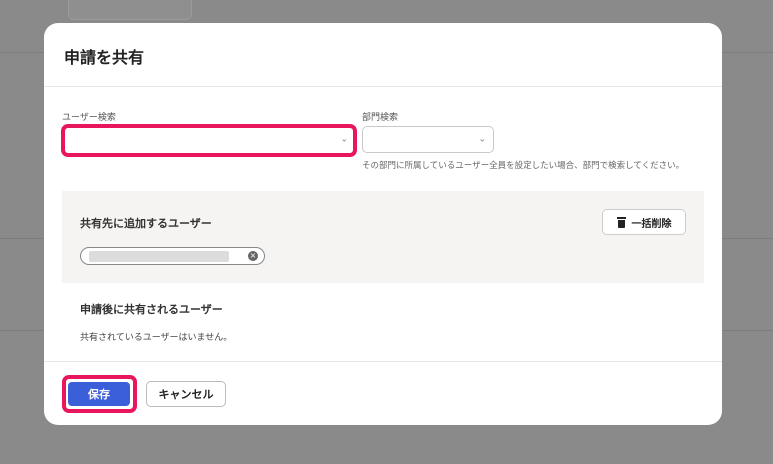 The width and height of the screenshot is (773, 464). What do you see at coordinates (151, 309) in the screenshot?
I see `shared-users-title: 申請後に共有されるユーザー` at bounding box center [151, 309].